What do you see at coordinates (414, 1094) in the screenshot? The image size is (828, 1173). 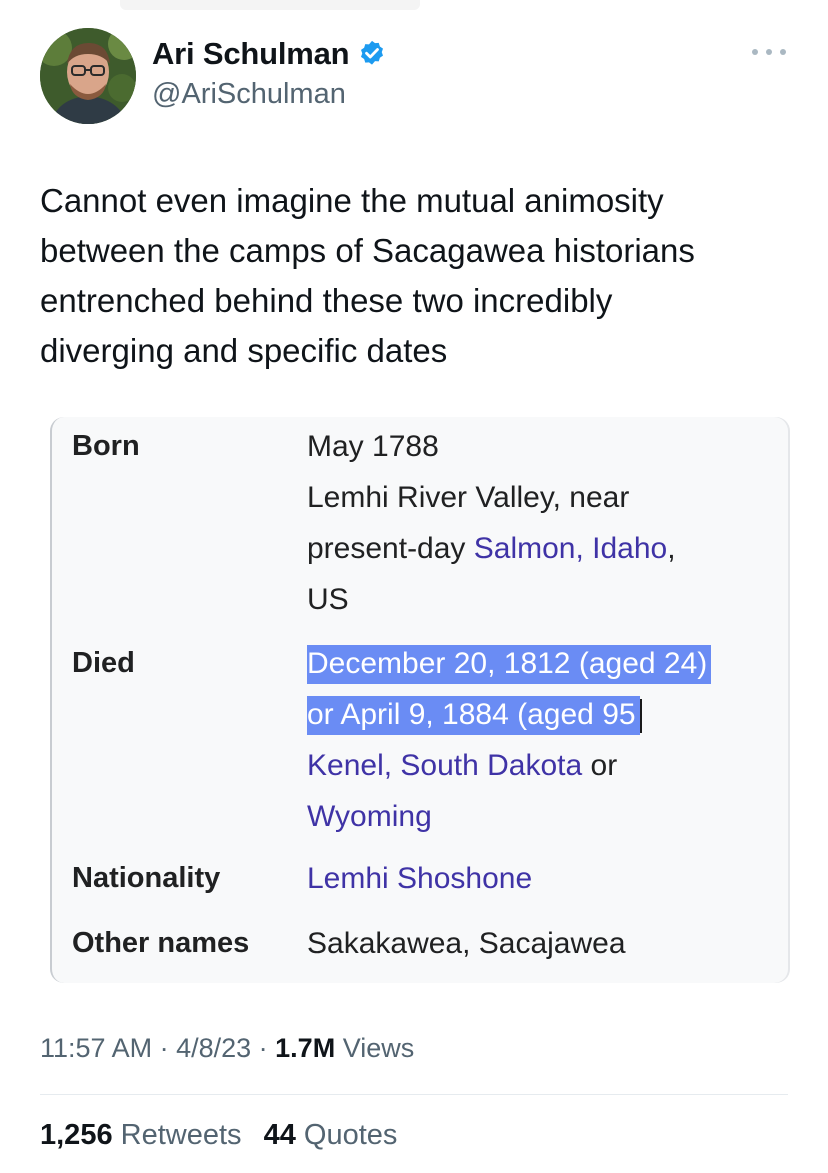 I see `divider` at bounding box center [414, 1094].